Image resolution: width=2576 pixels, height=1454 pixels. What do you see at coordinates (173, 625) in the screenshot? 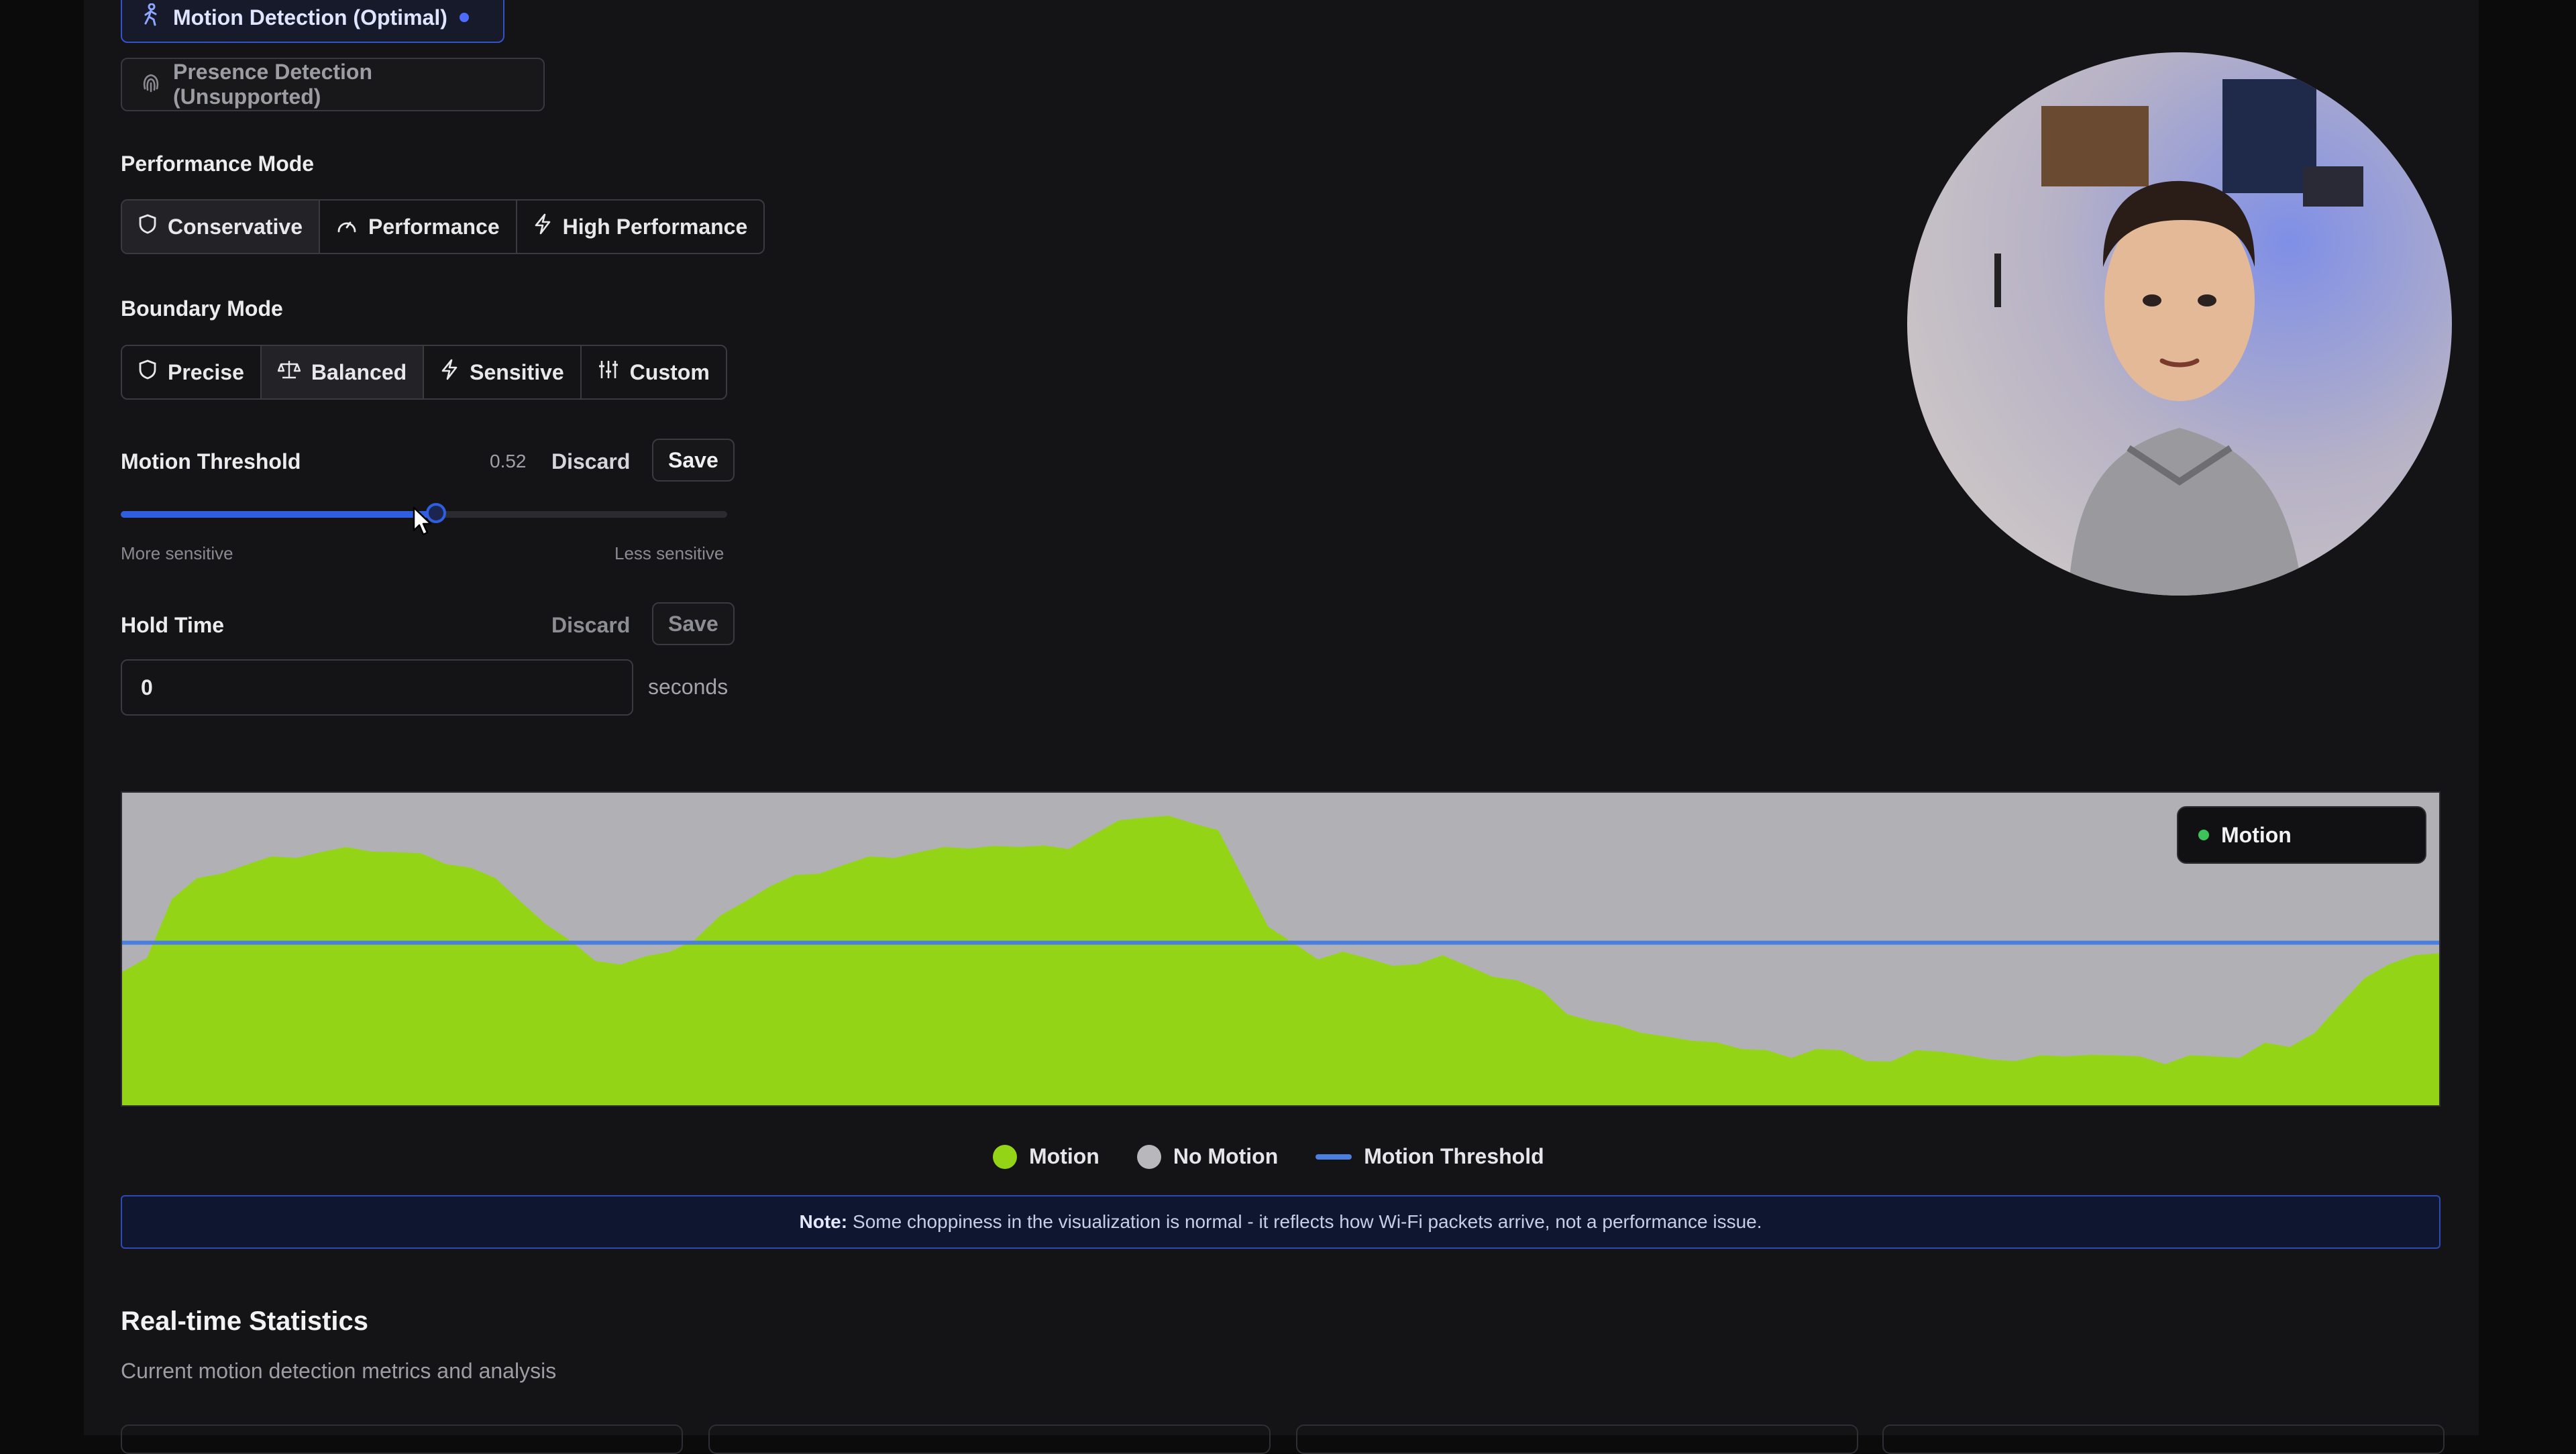
I see `hold-time-label: Hold Time` at bounding box center [173, 625].